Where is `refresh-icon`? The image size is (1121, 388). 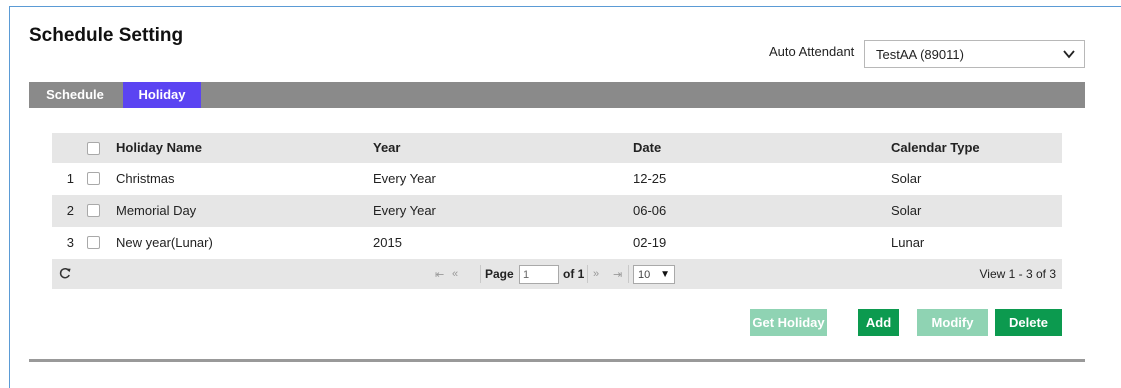 refresh-icon is located at coordinates (65, 273).